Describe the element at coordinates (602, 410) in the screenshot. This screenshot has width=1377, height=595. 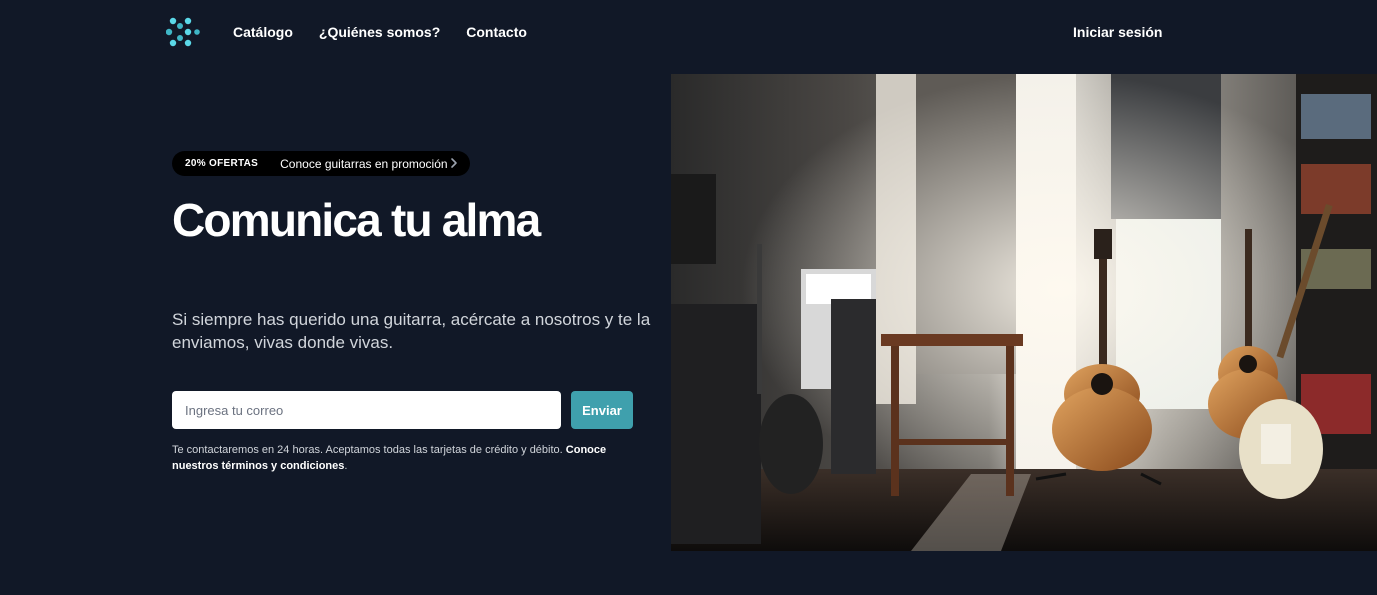
I see `submit-button: Enviar` at that location.